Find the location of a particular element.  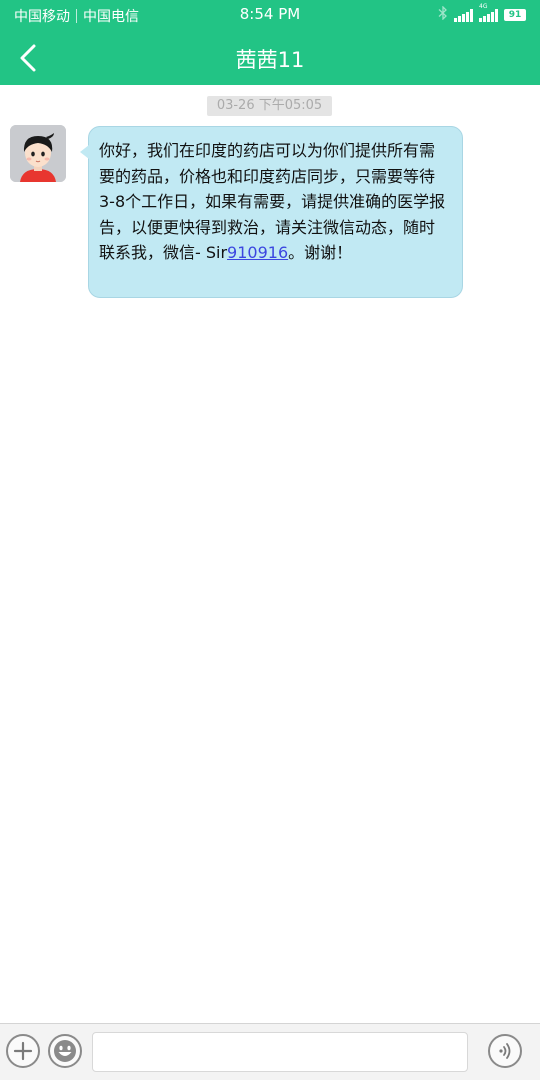

message-link: 910916 is located at coordinates (257, 252).